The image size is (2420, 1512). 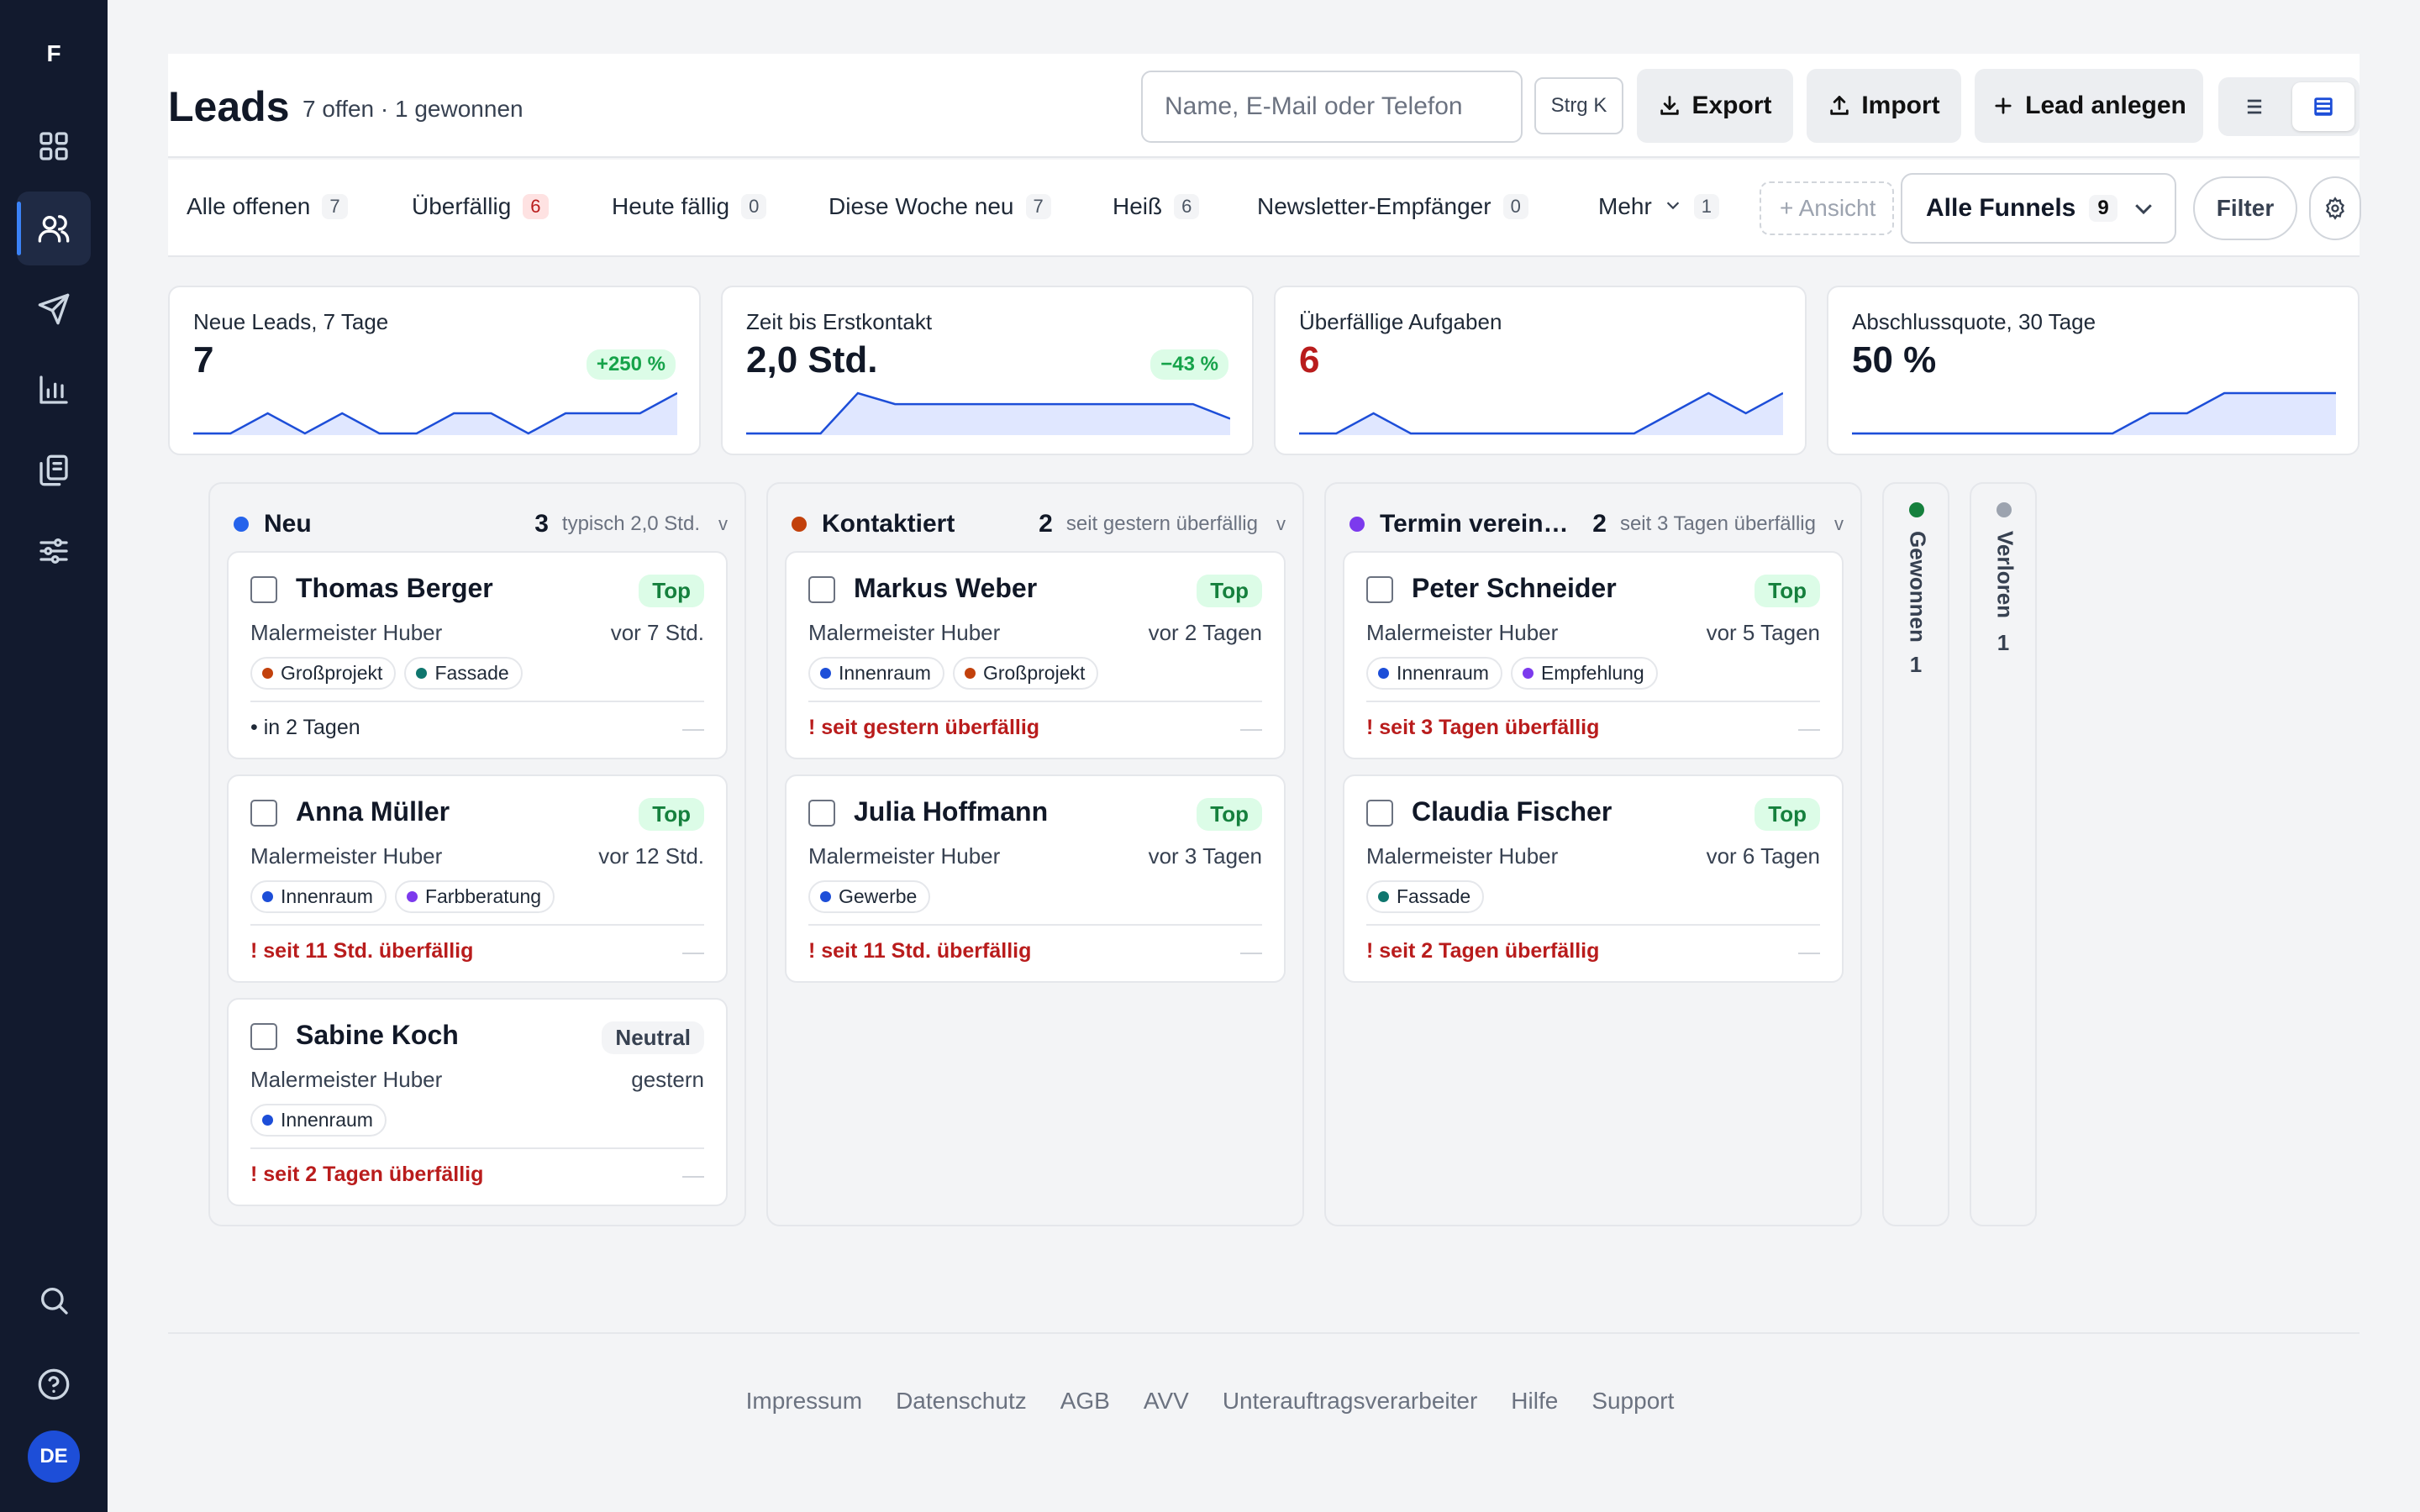 I want to click on nav-reports, so click(x=54, y=390).